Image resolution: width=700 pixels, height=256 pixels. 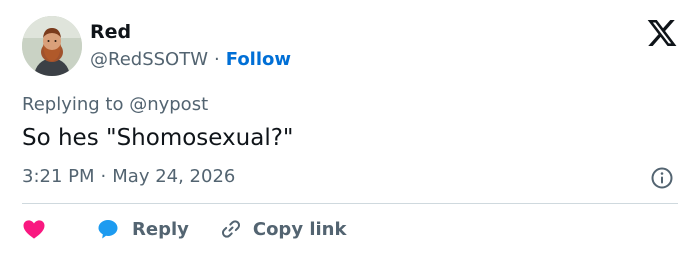 I want to click on author-handle-row: @RedSSOTW · Follow, so click(x=190, y=60).